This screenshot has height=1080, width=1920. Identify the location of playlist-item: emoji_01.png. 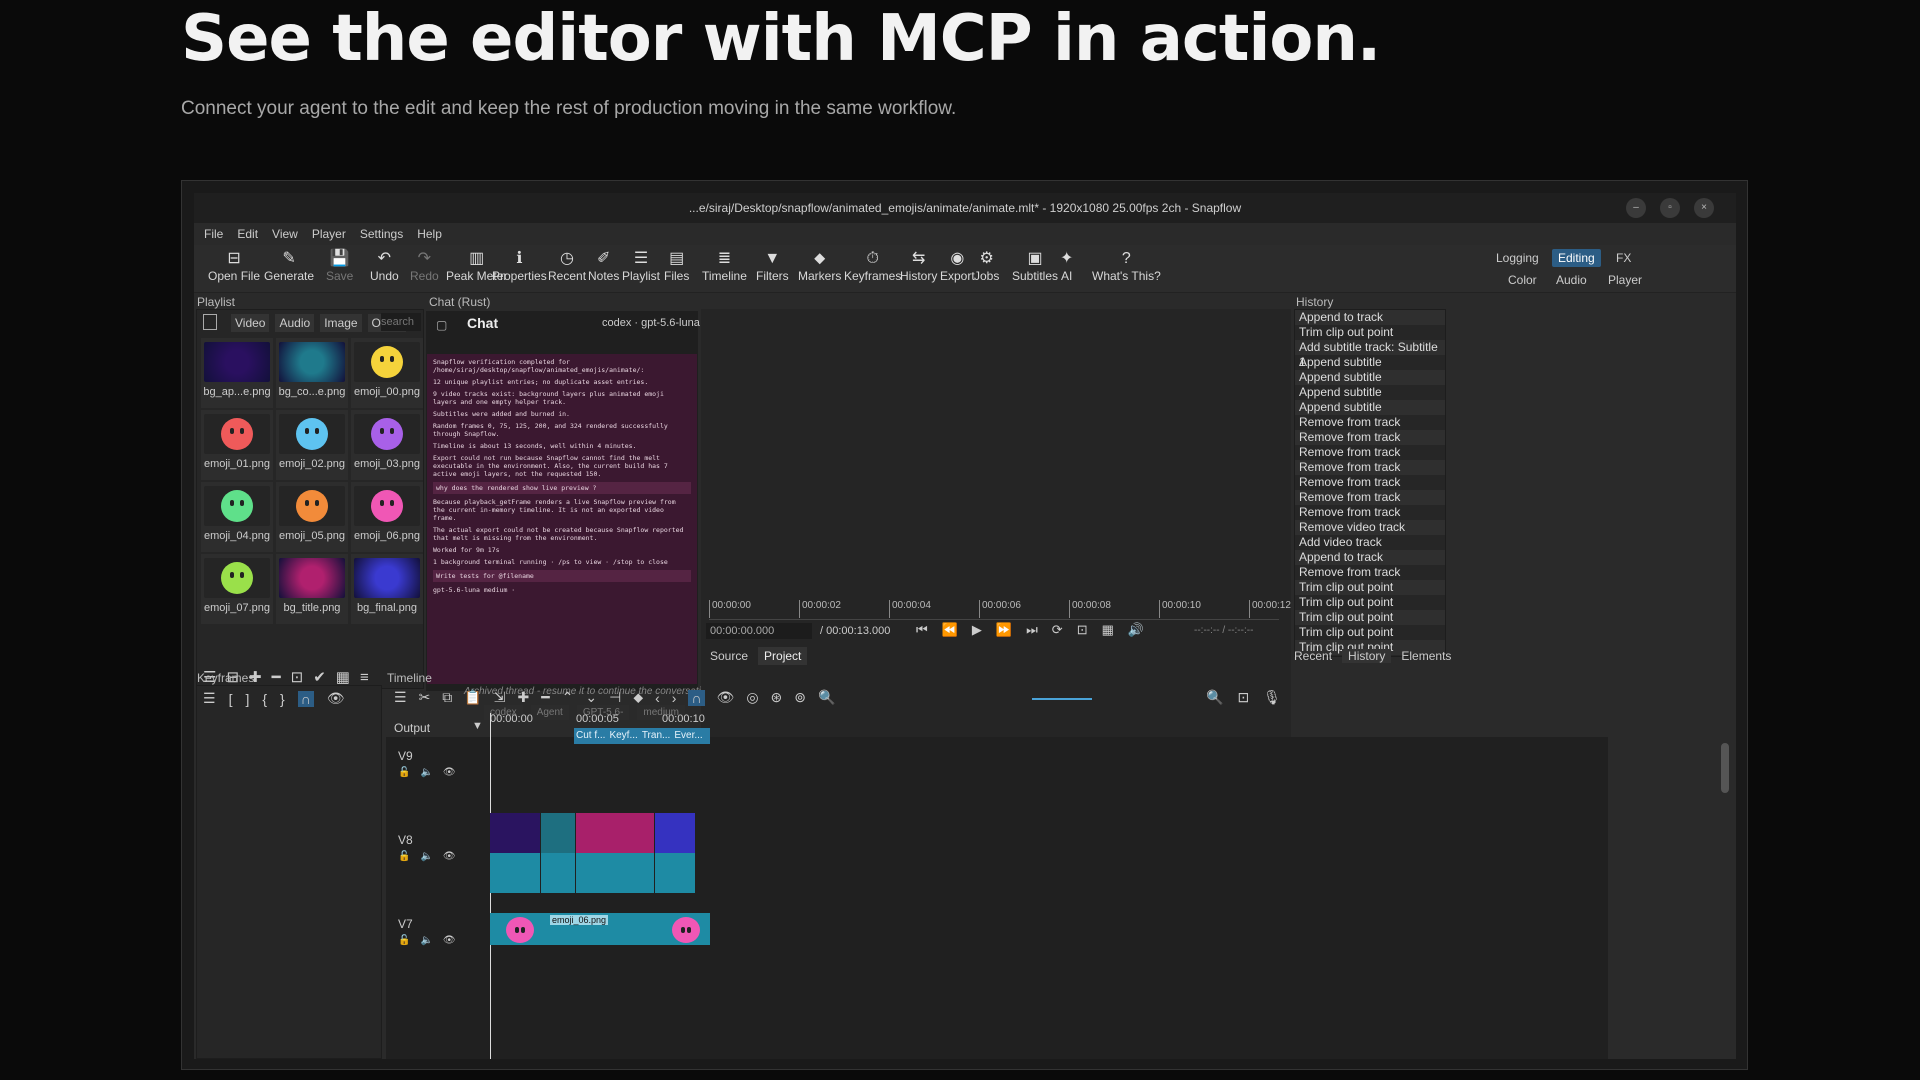
(237, 445).